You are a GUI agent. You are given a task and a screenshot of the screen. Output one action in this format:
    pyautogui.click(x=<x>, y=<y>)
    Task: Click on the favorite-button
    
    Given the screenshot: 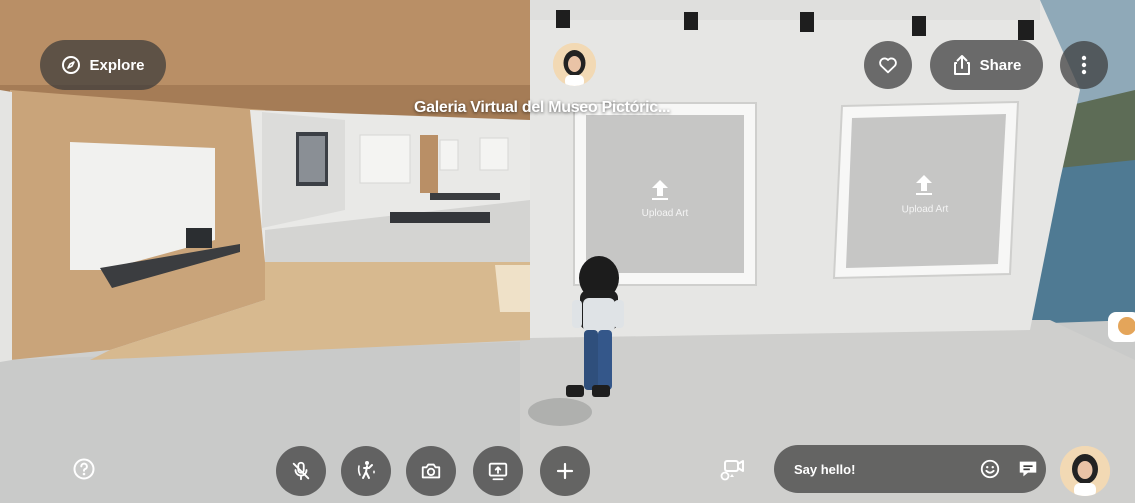 What is the action you would take?
    pyautogui.click(x=888, y=65)
    